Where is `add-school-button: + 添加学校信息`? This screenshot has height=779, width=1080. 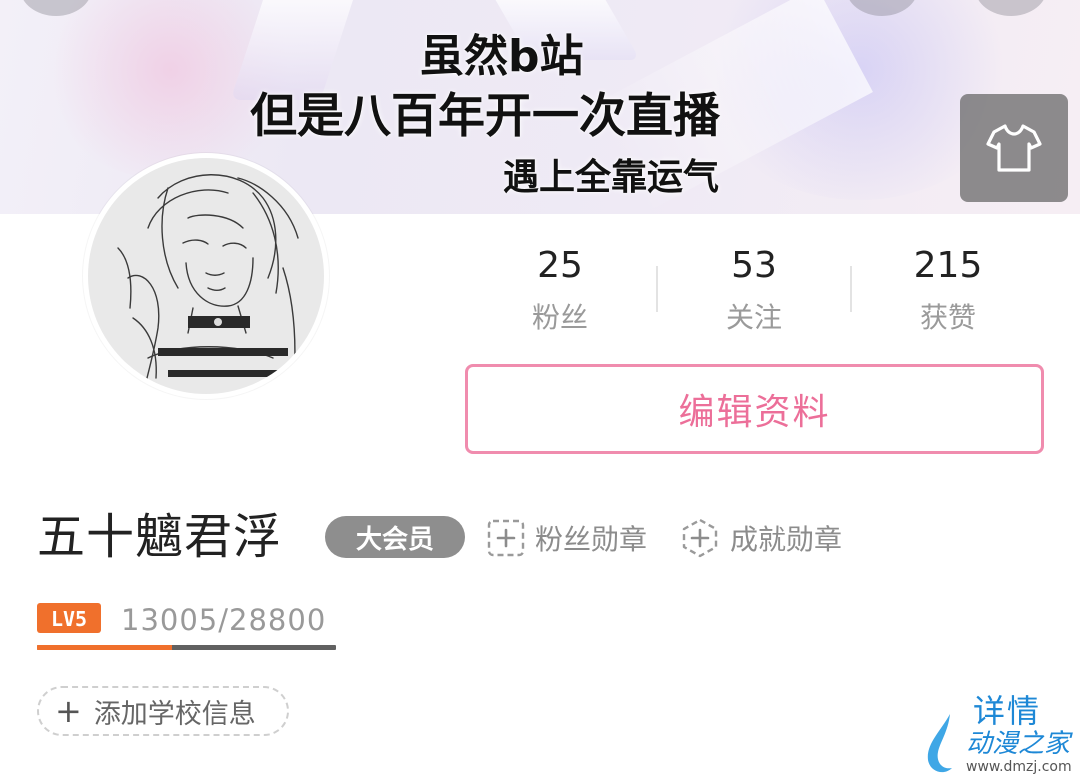
add-school-button: + 添加学校信息 is located at coordinates (163, 711).